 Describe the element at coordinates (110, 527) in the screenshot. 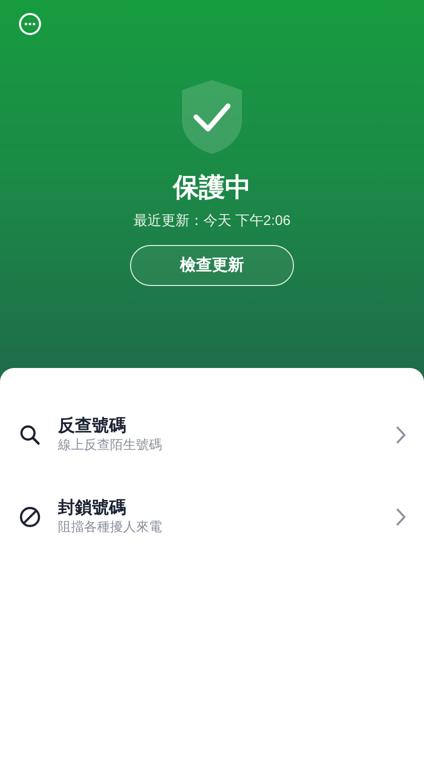

I see `feature-subtitle: 阻擋各種擾人來電` at that location.